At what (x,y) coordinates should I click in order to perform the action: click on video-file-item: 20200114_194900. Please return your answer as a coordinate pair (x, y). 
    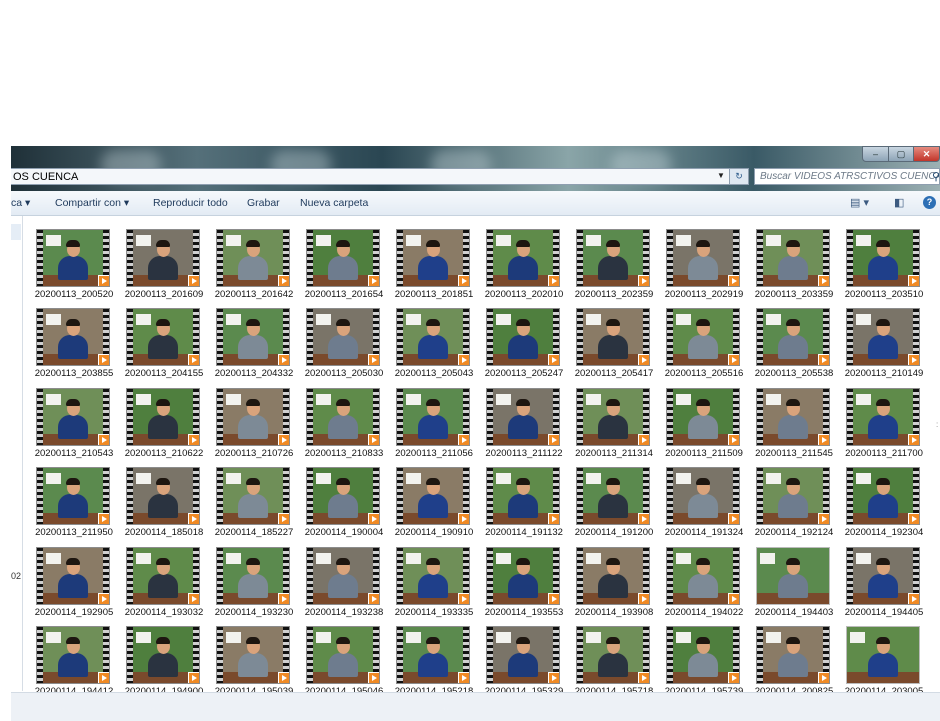
    Looking at the image, I should click on (158, 660).